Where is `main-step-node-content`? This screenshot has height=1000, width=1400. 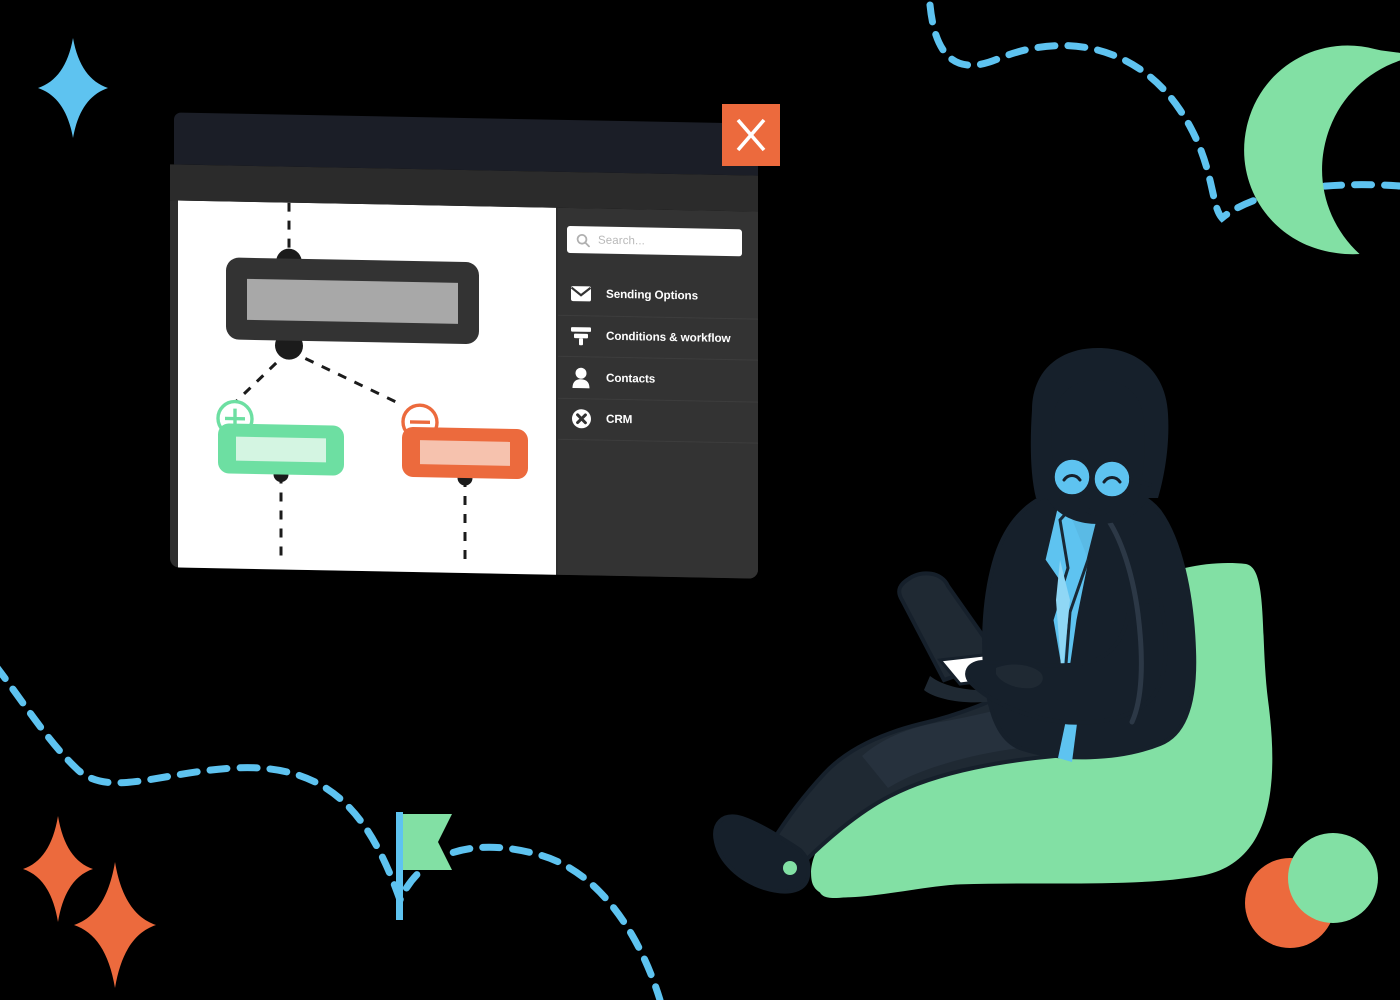
main-step-node-content is located at coordinates (352, 301).